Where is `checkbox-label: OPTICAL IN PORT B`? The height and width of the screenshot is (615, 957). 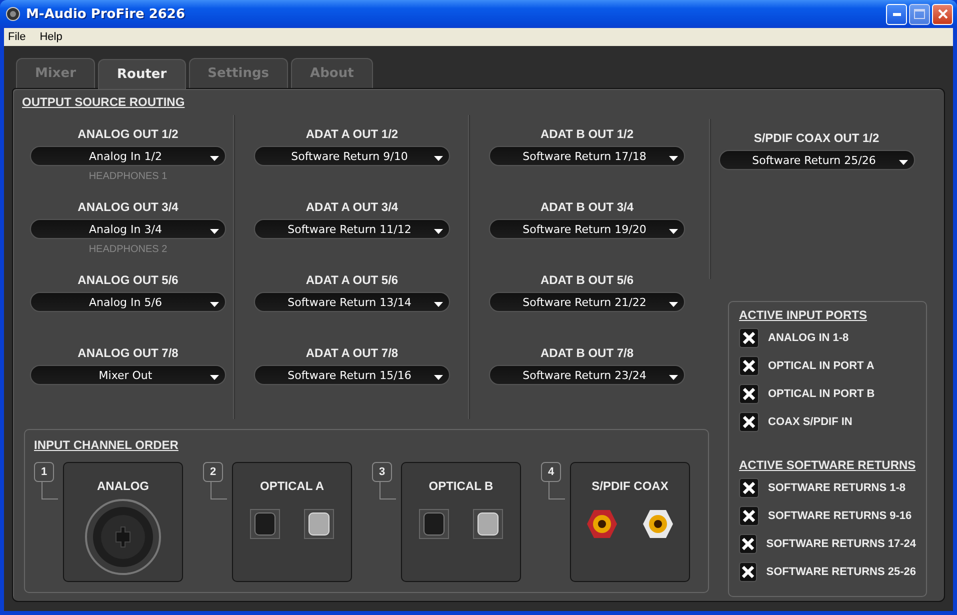
checkbox-label: OPTICAL IN PORT B is located at coordinates (821, 394).